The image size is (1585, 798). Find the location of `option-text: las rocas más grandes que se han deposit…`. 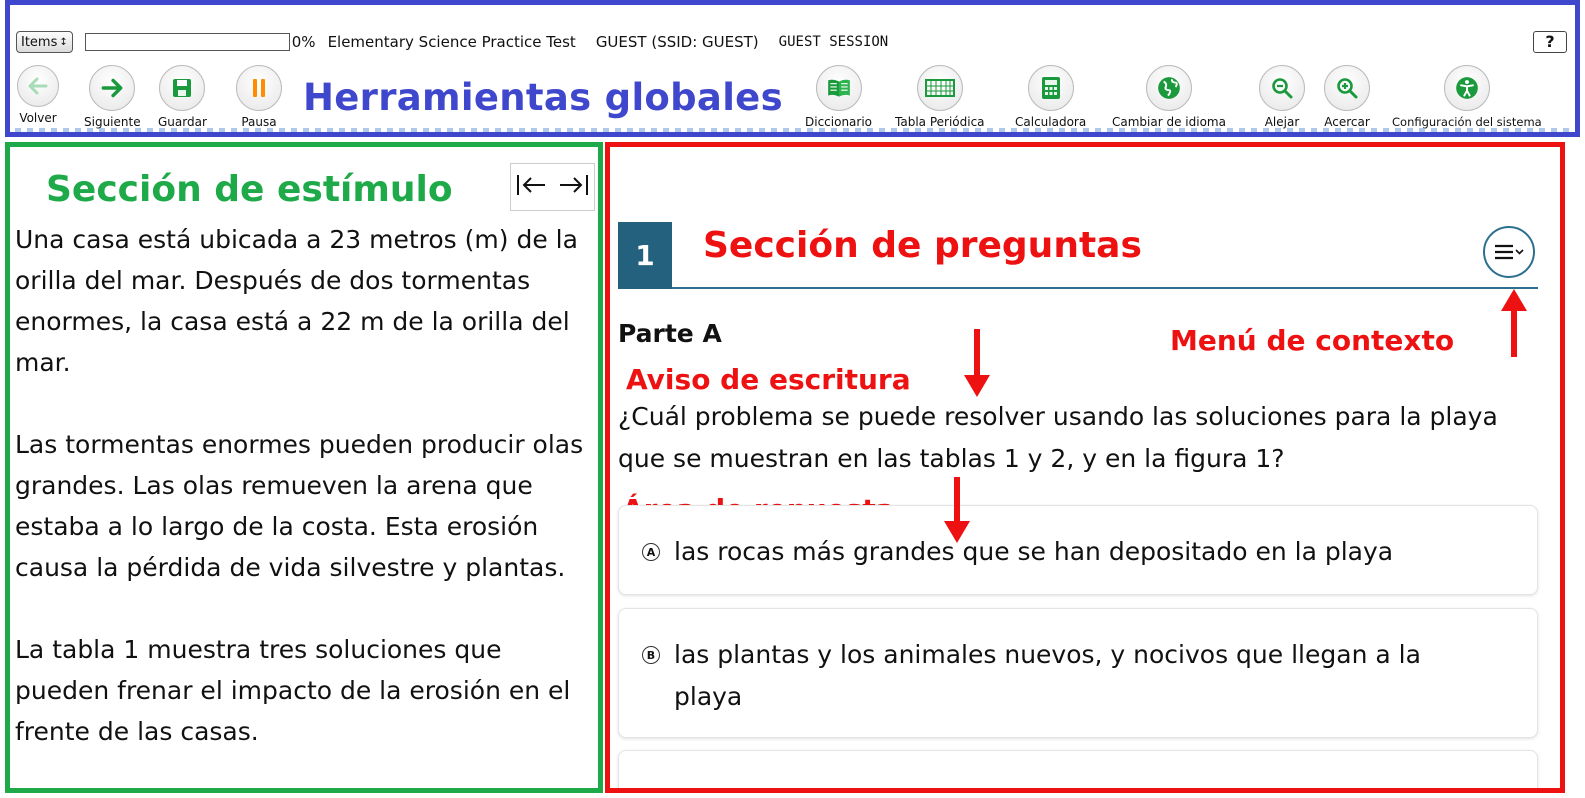

option-text: las rocas más grandes que se han deposit… is located at coordinates (1034, 551).